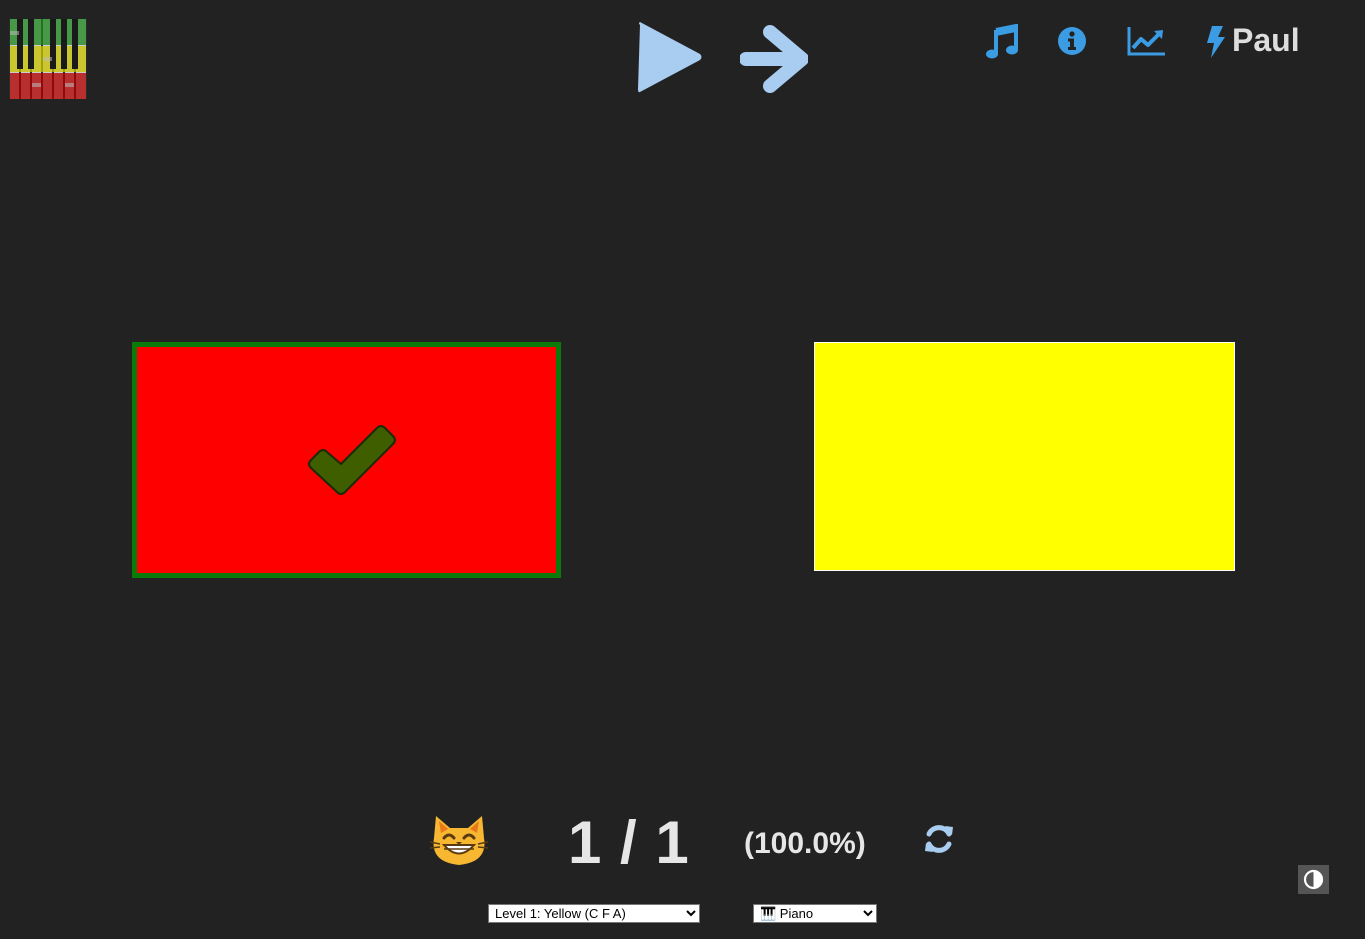 The image size is (1365, 939). Describe the element at coordinates (594, 913) in the screenshot. I see `level-select: Level 1: Yellow (C F A)` at that location.